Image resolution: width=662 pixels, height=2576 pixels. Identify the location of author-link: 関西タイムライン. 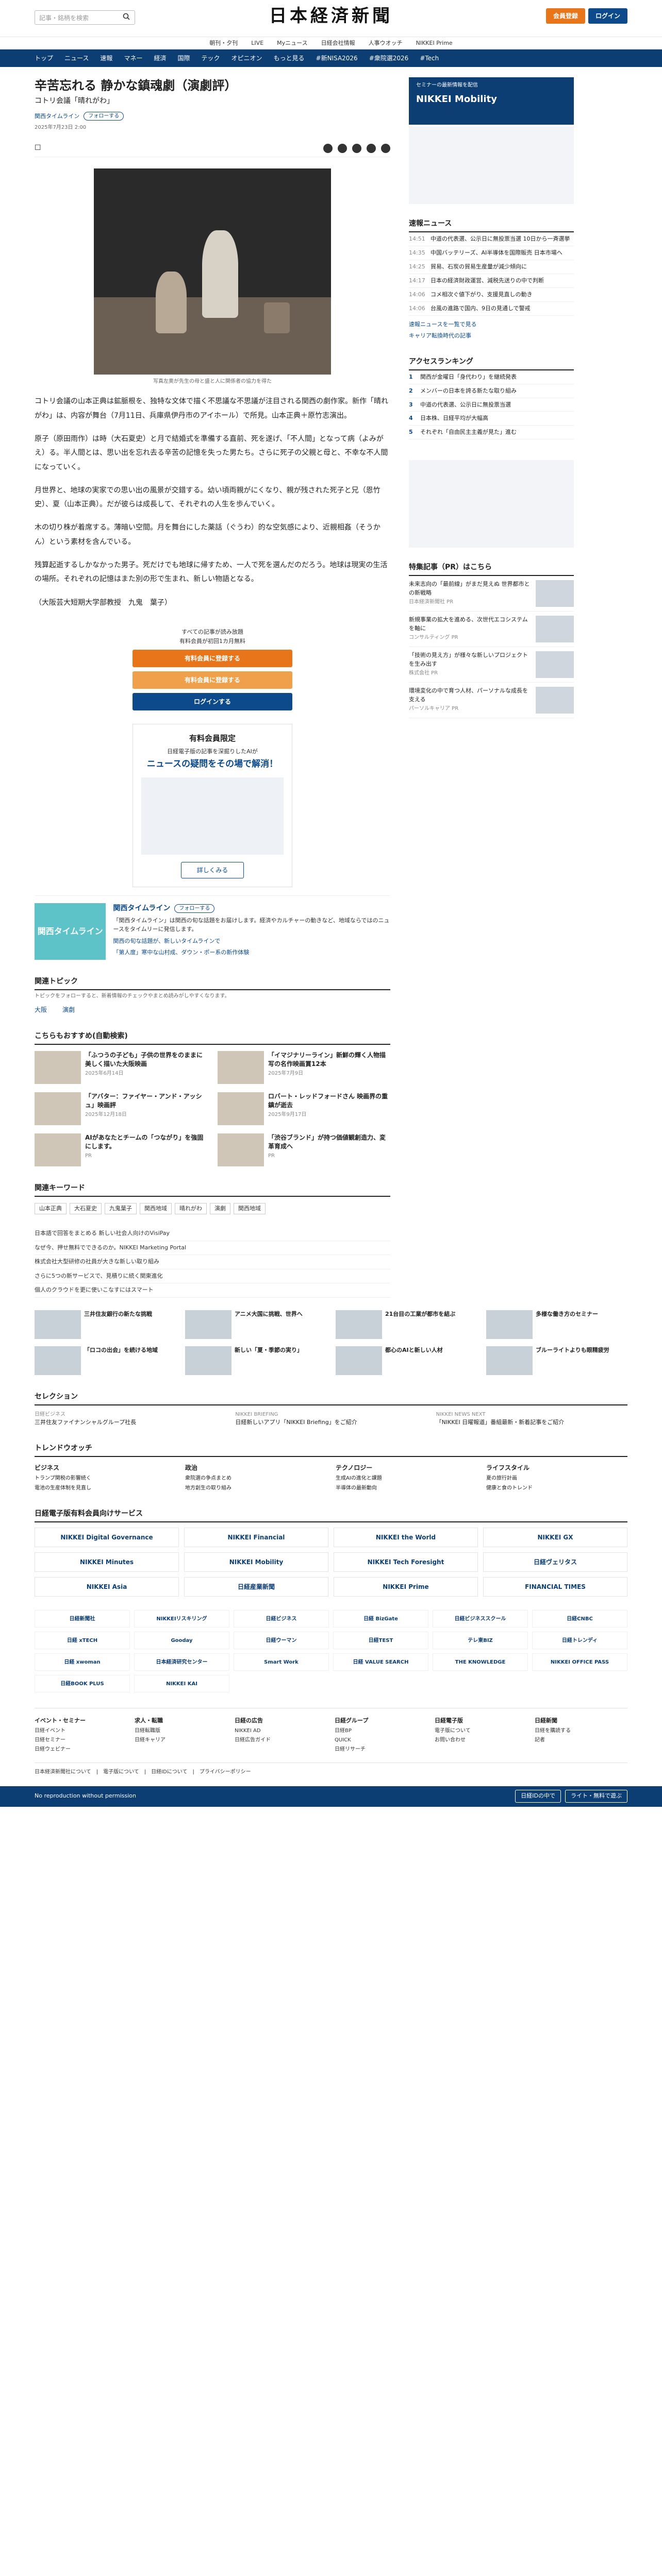
(57, 116).